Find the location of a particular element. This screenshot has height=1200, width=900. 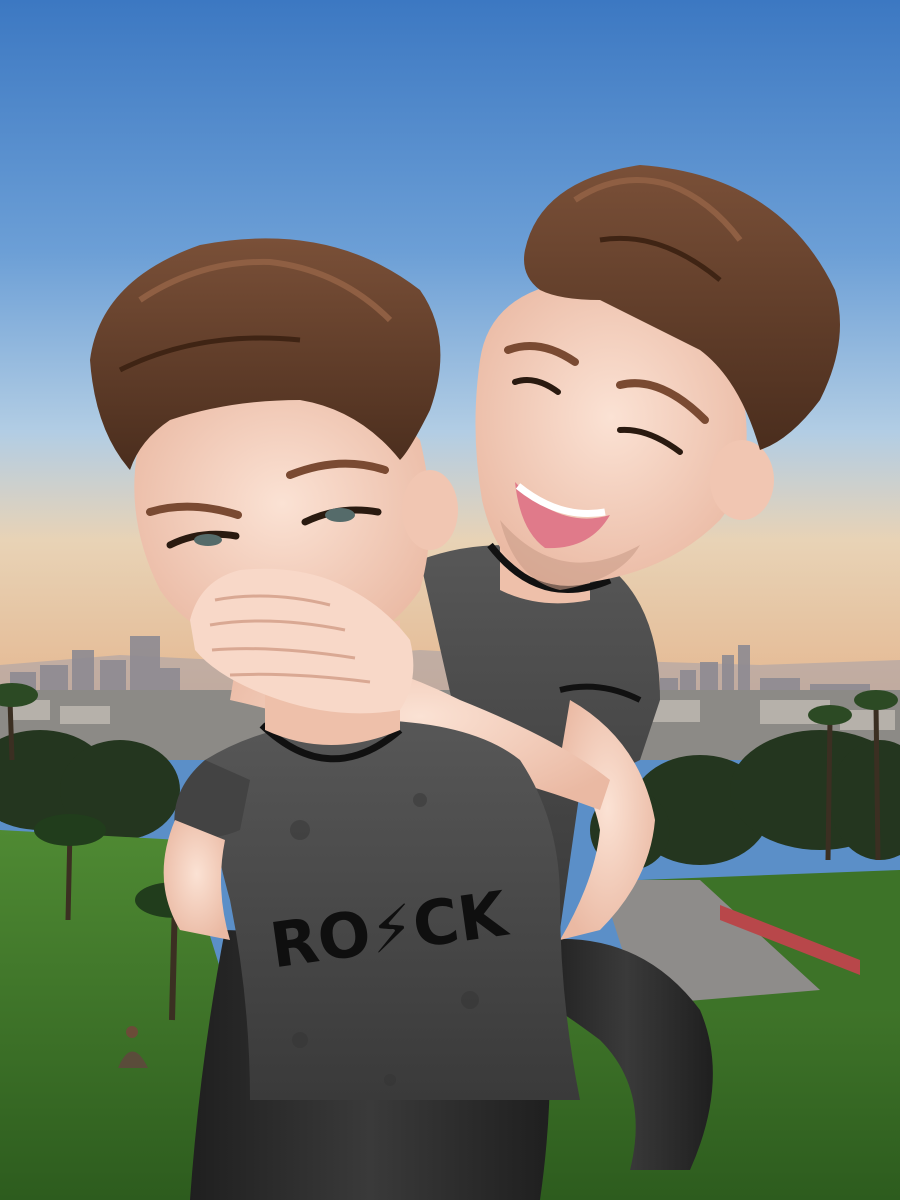

front-avatar-ear is located at coordinates (430, 510).